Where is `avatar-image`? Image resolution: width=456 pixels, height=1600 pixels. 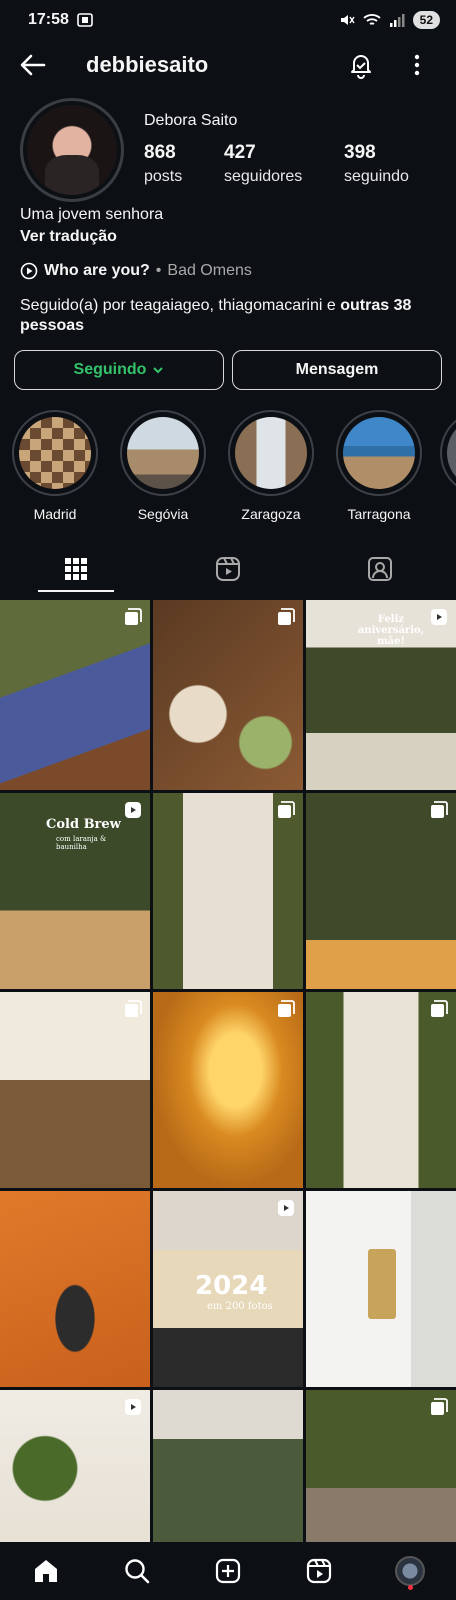
avatar-image is located at coordinates (72, 150).